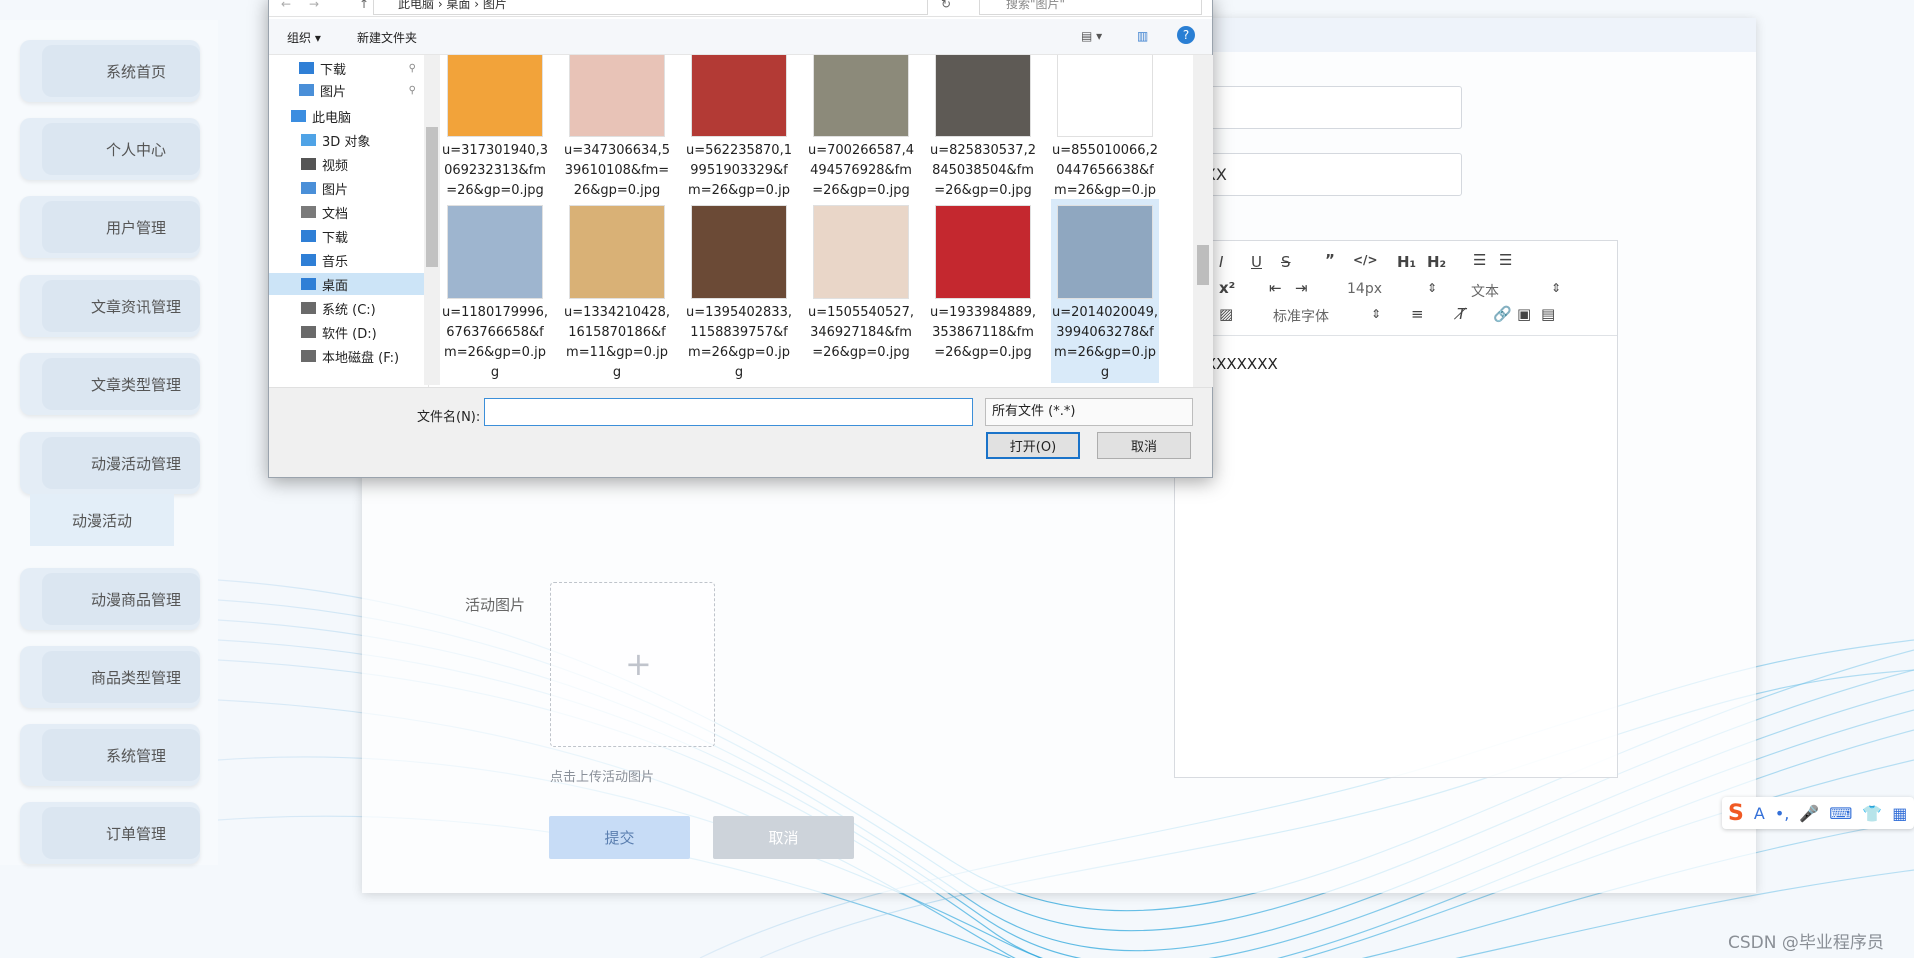 This screenshot has width=1914, height=958. Describe the element at coordinates (1479, 260) in the screenshot. I see `ordered-list-icon: ☰` at that location.